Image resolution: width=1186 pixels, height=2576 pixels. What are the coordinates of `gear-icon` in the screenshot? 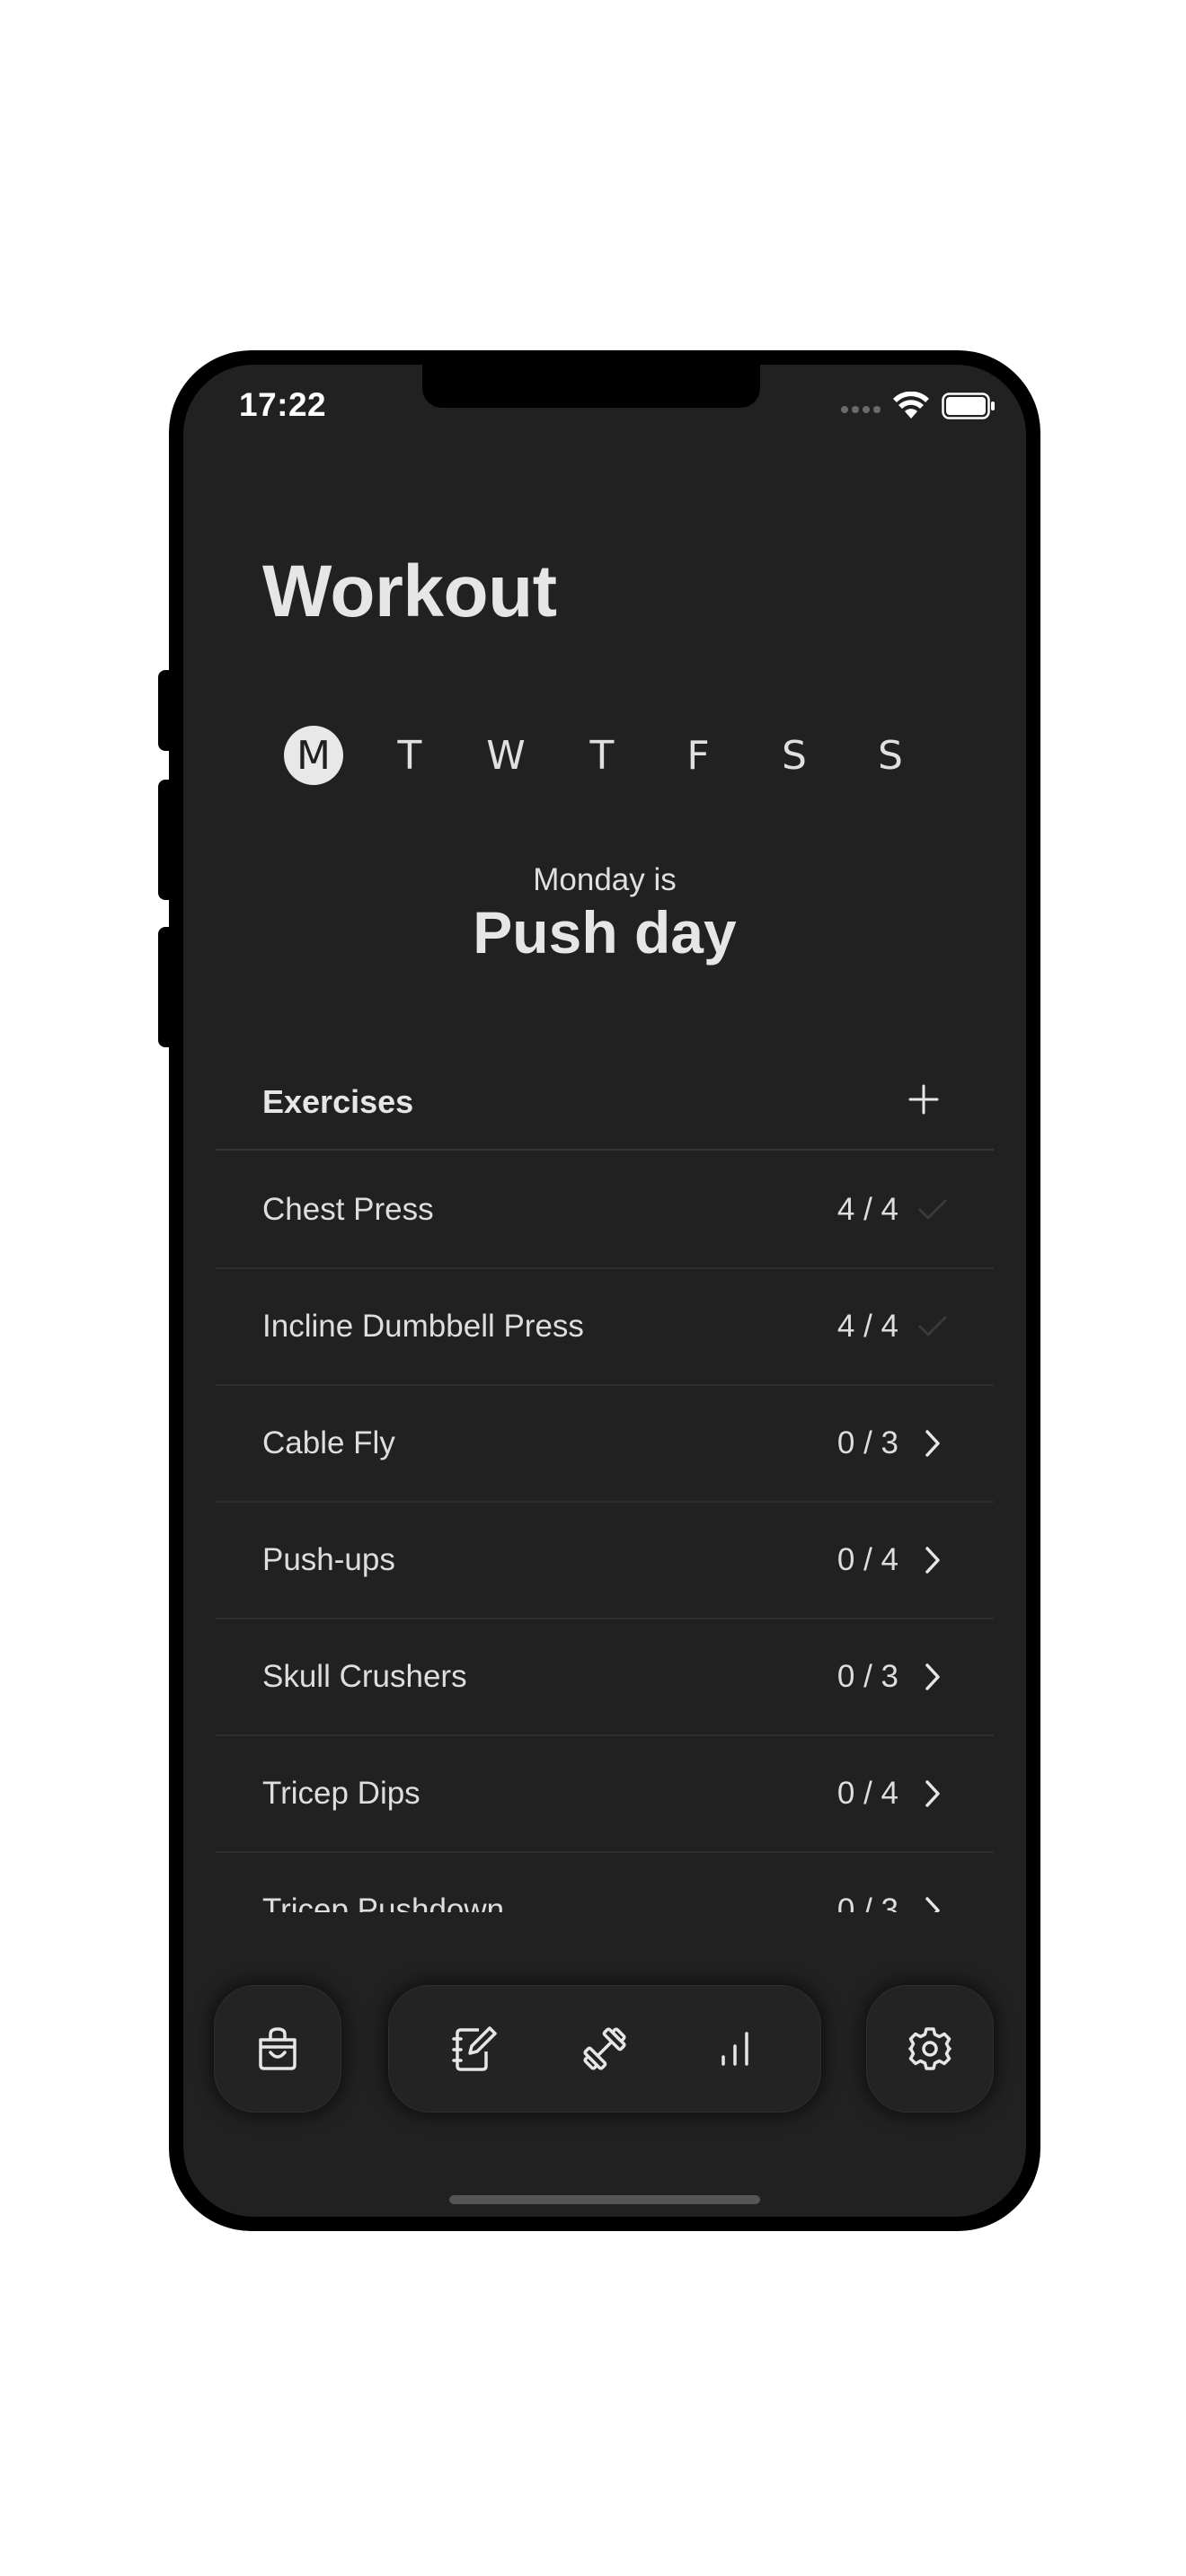 It's located at (929, 2048).